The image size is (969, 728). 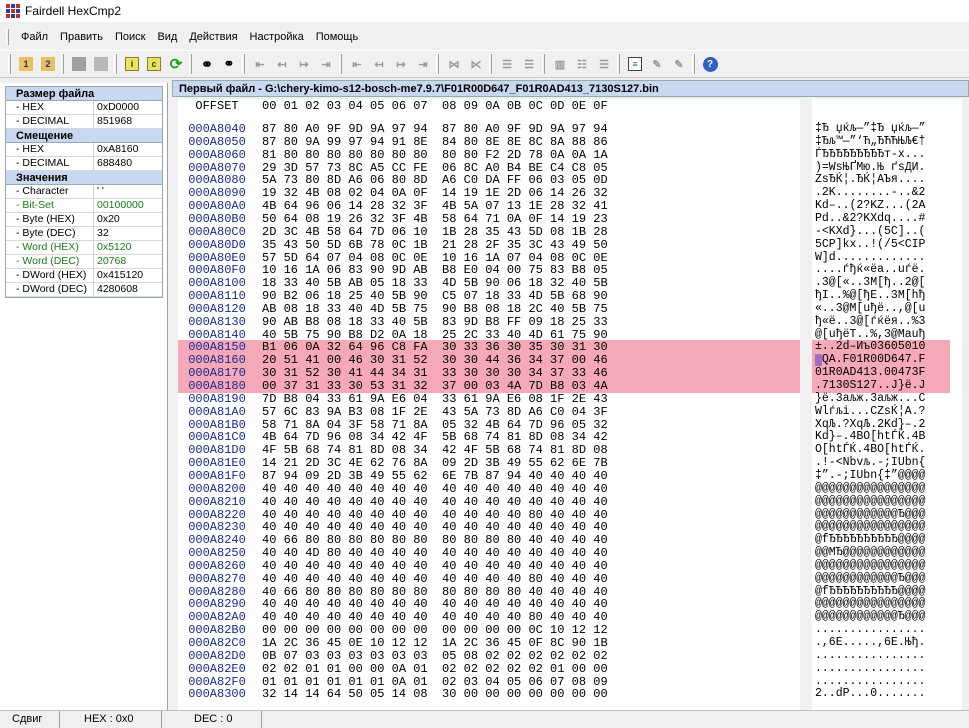 I want to click on help-button: ?, so click(x=710, y=64).